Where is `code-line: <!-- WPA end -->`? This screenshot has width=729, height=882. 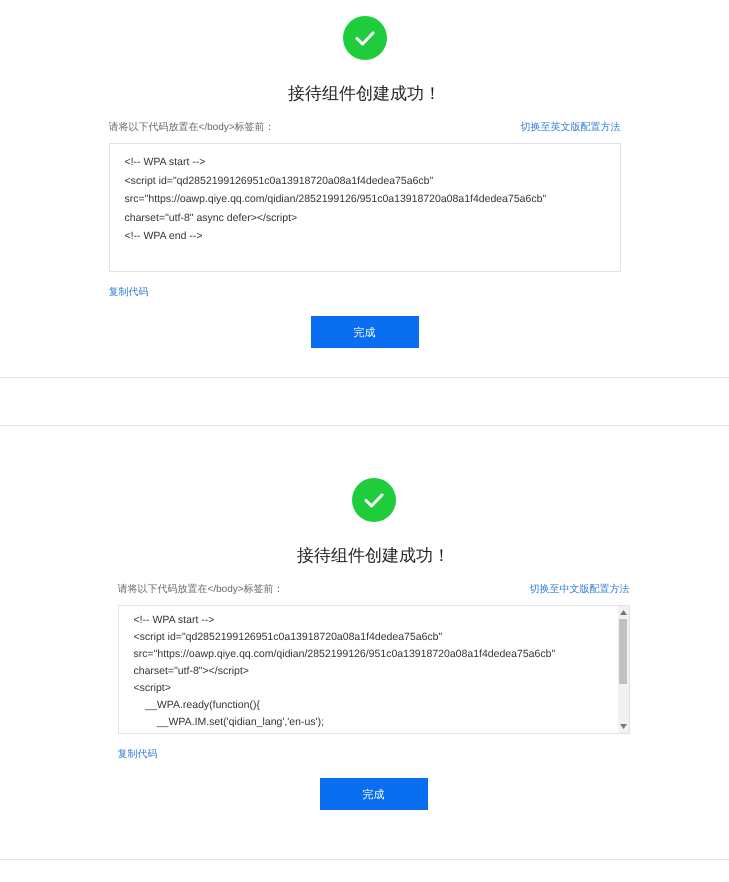
code-line: <!-- WPA end --> is located at coordinates (164, 236).